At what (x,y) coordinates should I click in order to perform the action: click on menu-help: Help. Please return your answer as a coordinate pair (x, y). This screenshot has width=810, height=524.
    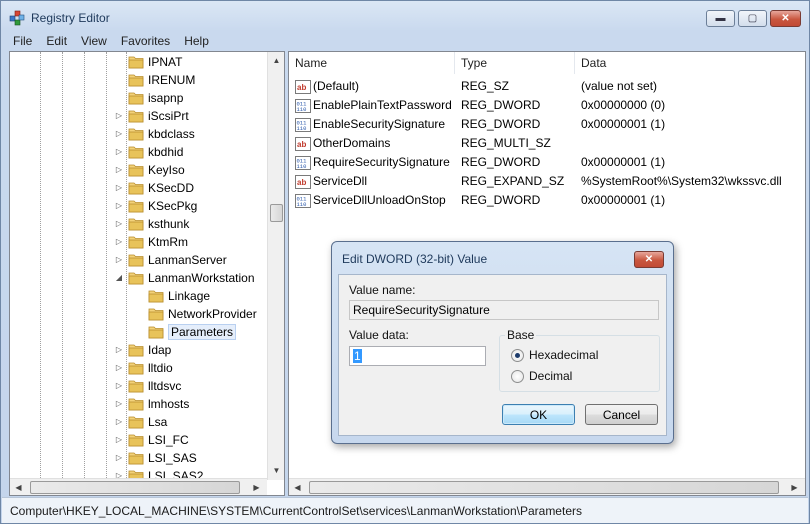
    Looking at the image, I should click on (196, 41).